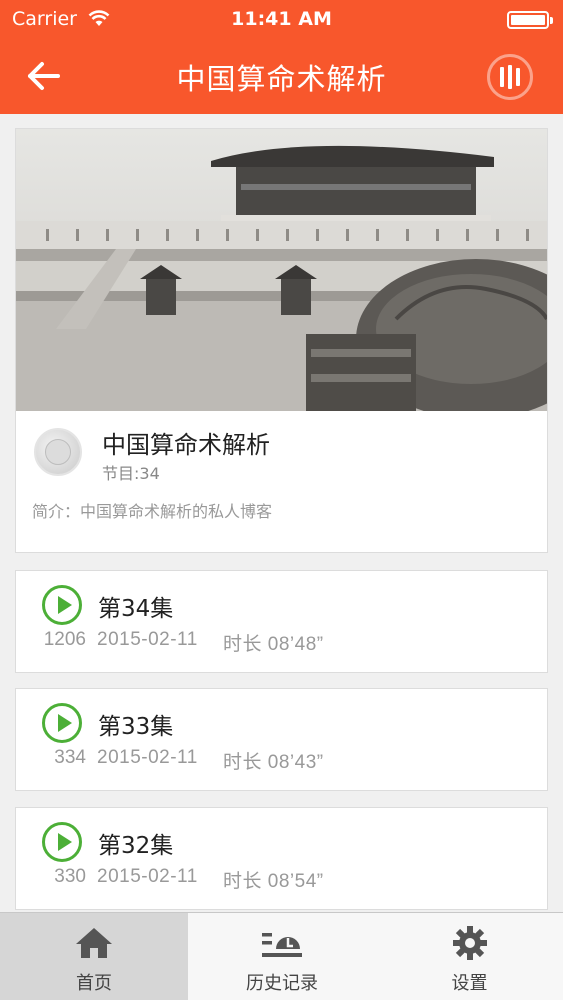 The width and height of the screenshot is (563, 1000). I want to click on top-bar: Carrier 11:41 AM 中国算命术解析, so click(281, 57).